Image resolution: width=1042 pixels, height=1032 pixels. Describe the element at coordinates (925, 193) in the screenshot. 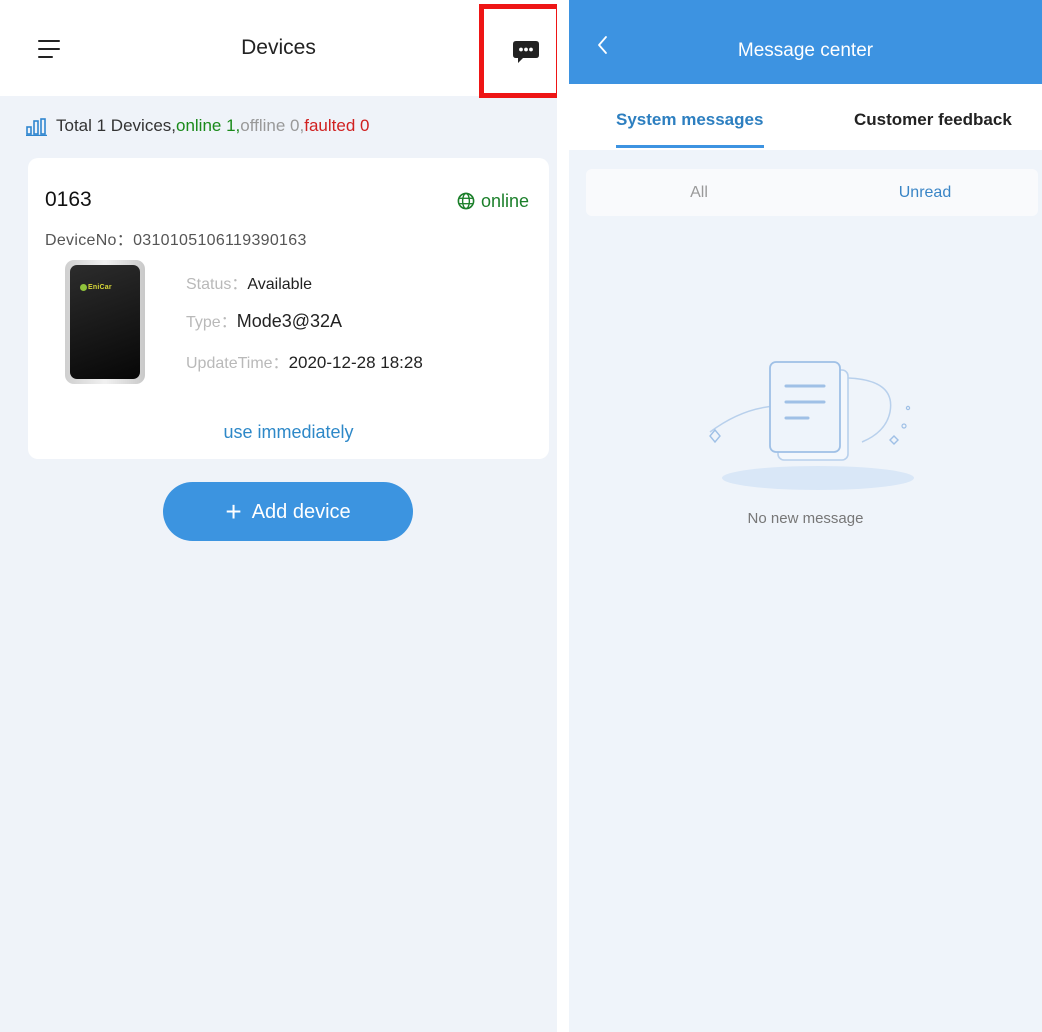

I see `filter-unread: Unread` at that location.